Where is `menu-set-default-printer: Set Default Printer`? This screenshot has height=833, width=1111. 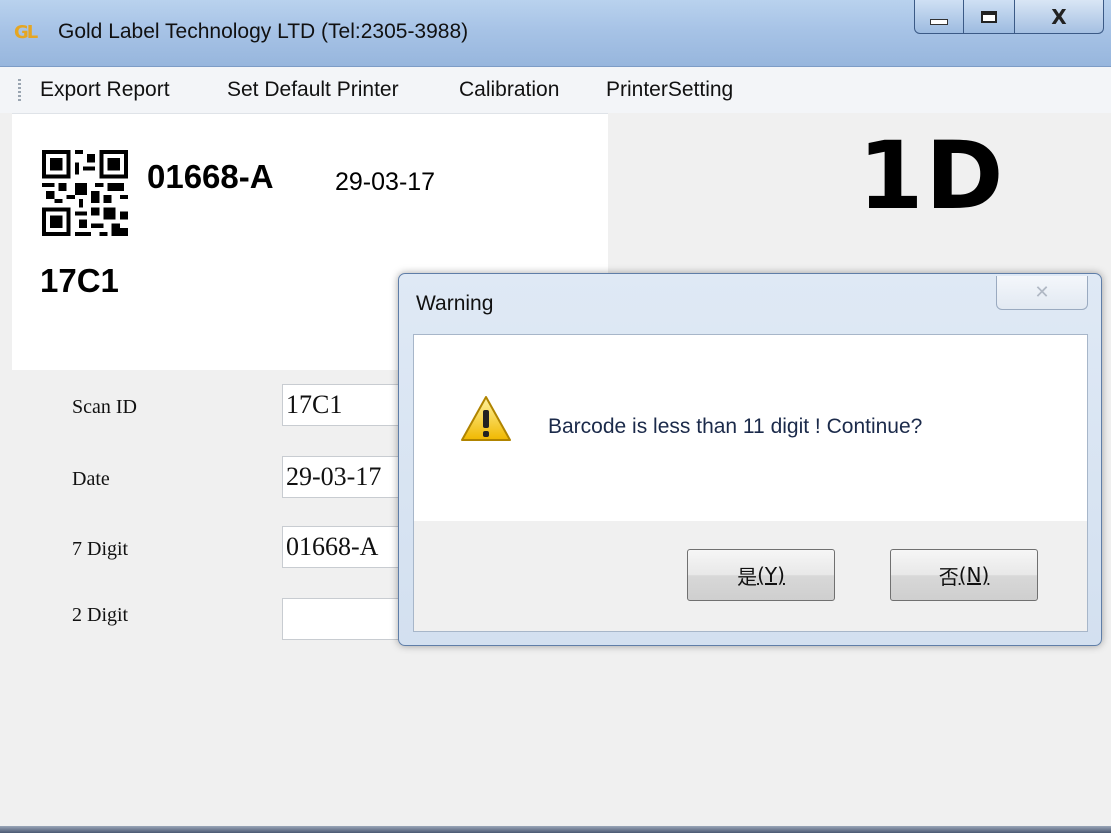 menu-set-default-printer: Set Default Printer is located at coordinates (313, 90).